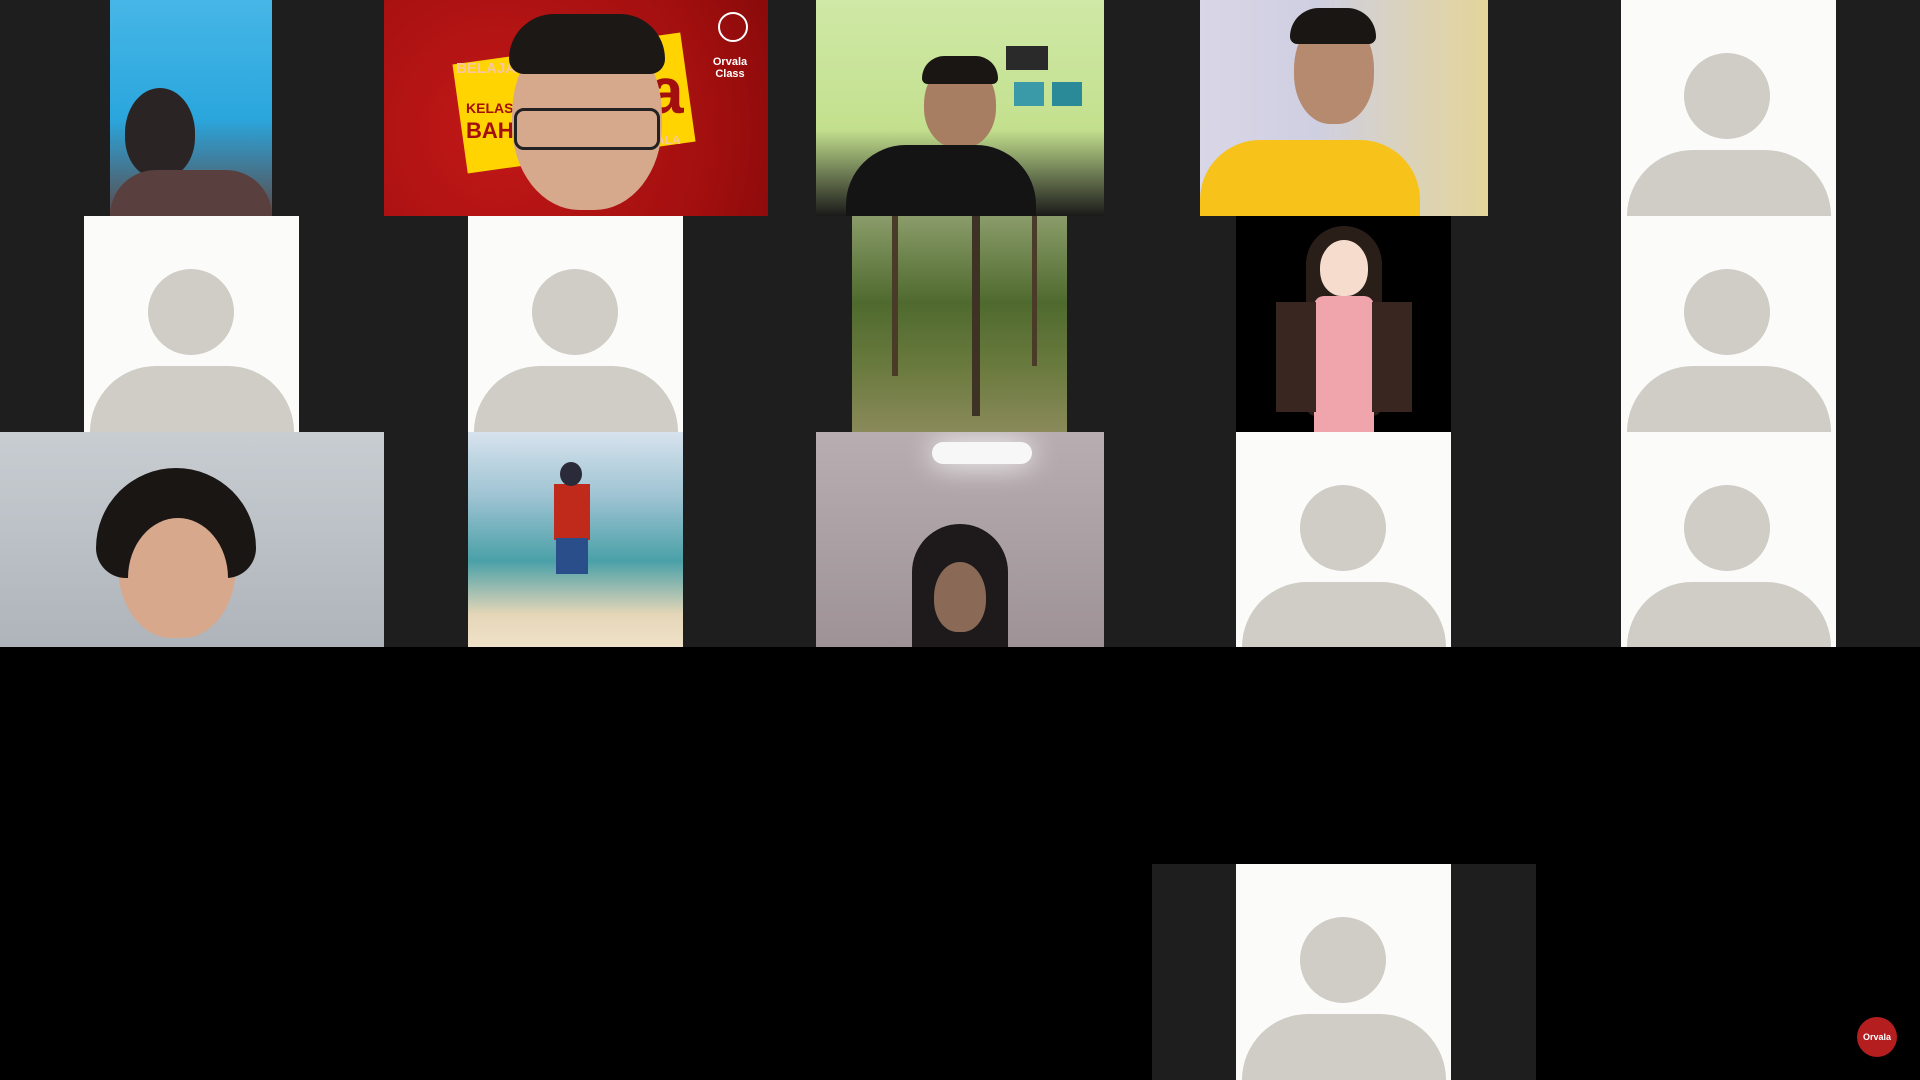 This screenshot has width=1920, height=1080. I want to click on avatar-tile-p14, so click(1343, 539).